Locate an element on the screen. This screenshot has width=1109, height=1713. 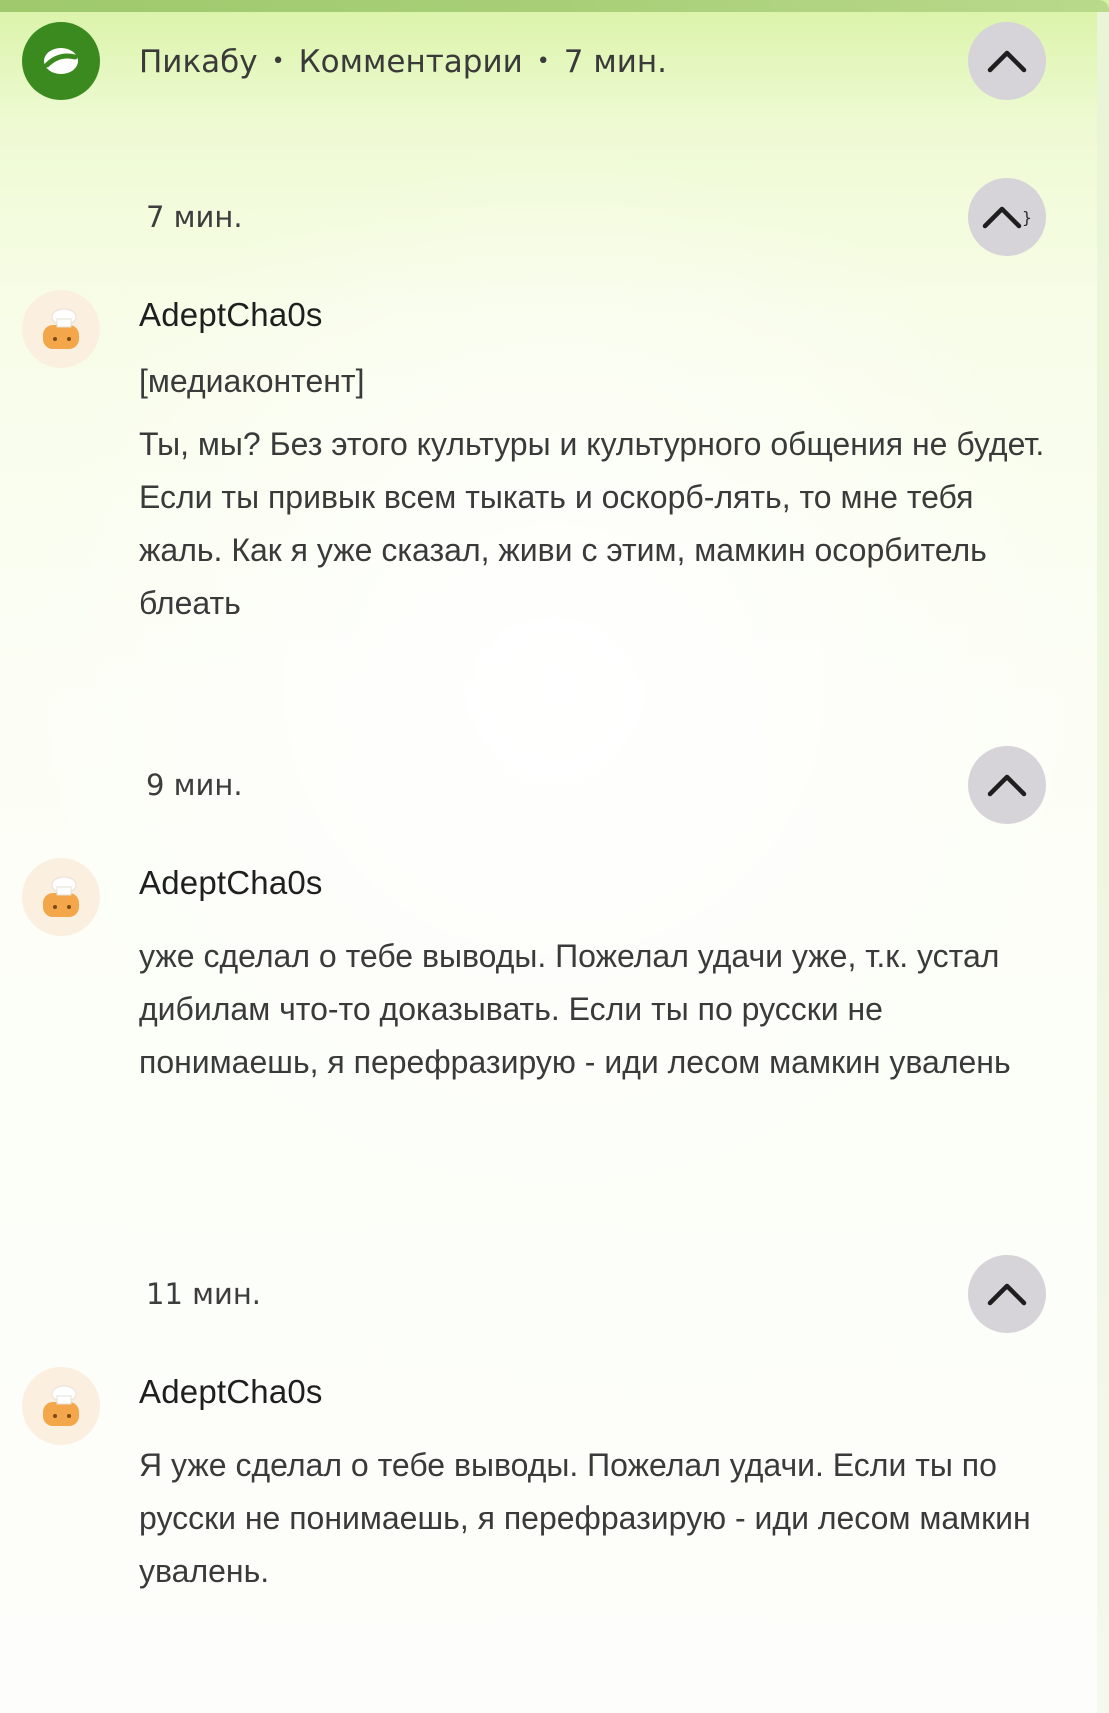
header-breadcrumb: Пикабу • Комментарии • 7 мин. is located at coordinates (403, 62).